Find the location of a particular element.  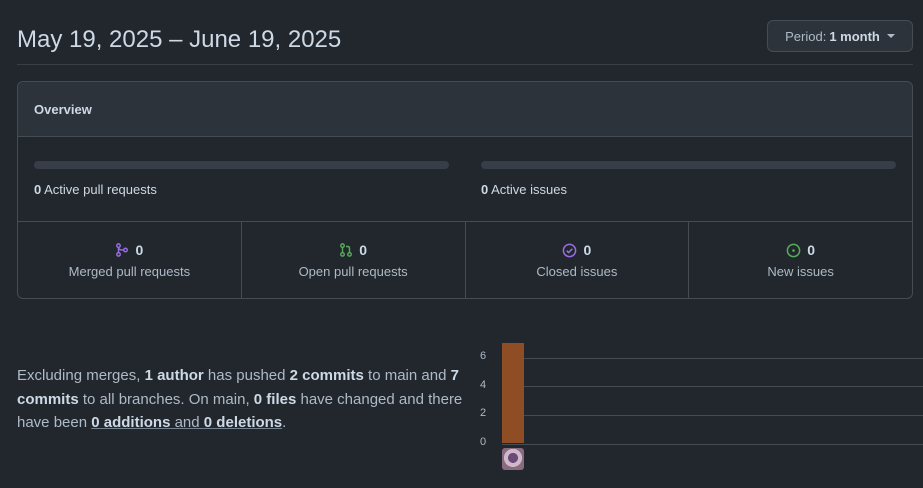

pull-request-icon is located at coordinates (346, 250).